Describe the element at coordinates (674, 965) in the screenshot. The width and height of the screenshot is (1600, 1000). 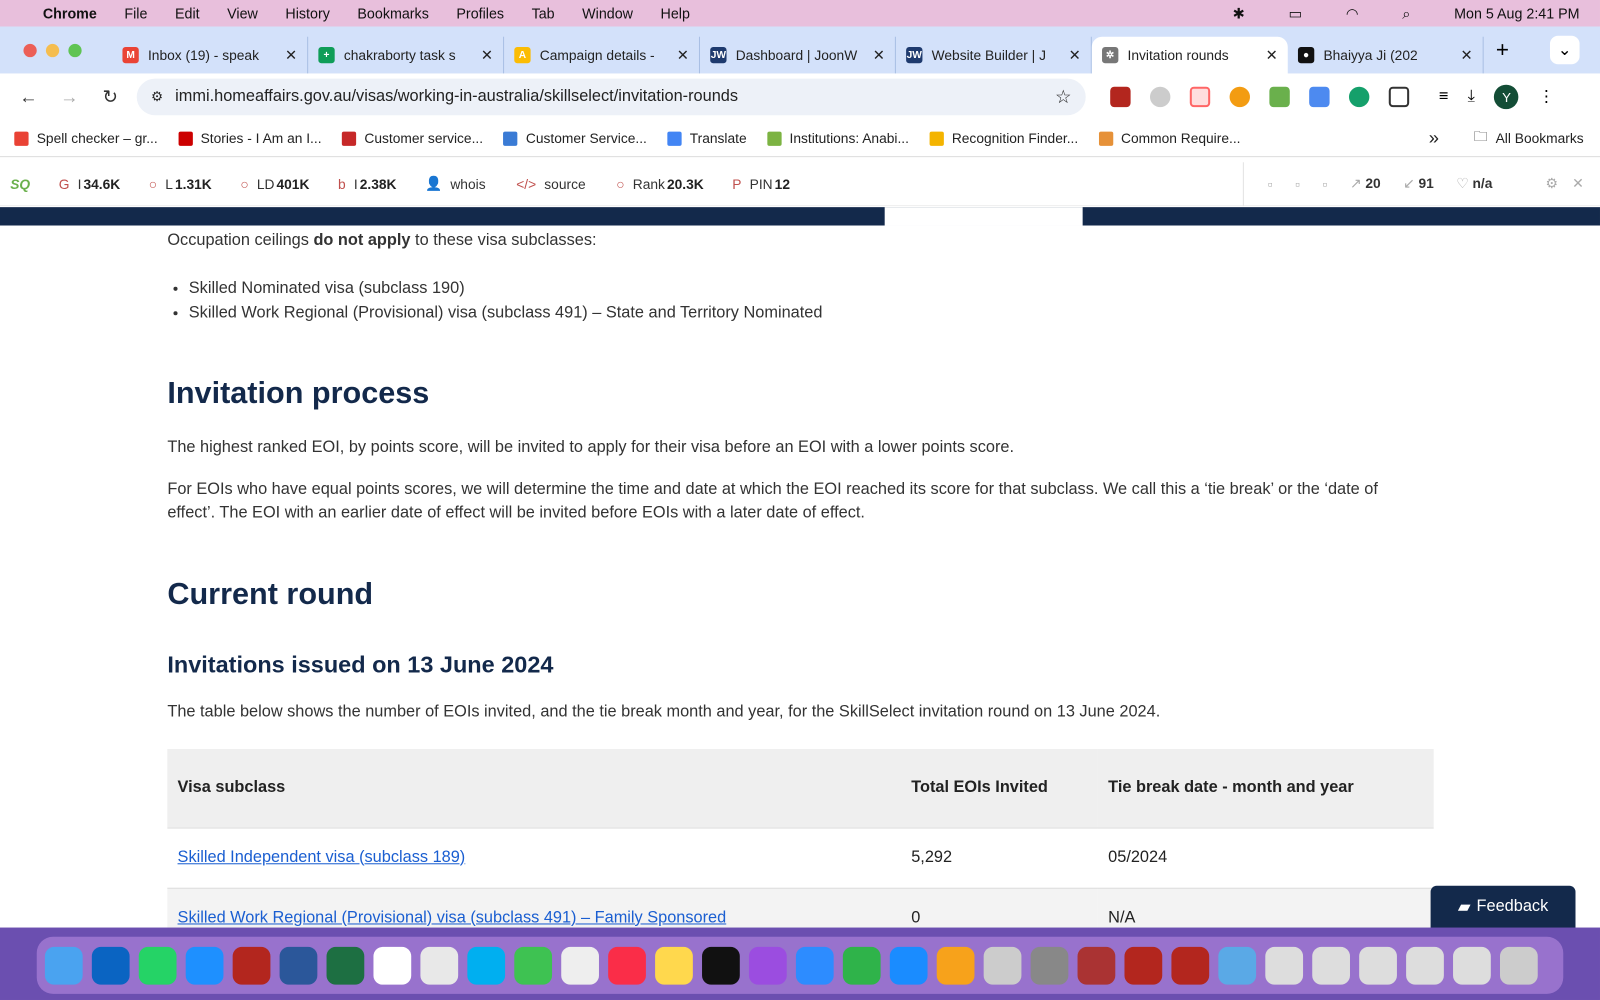
I see `notes-dock-icon` at that location.